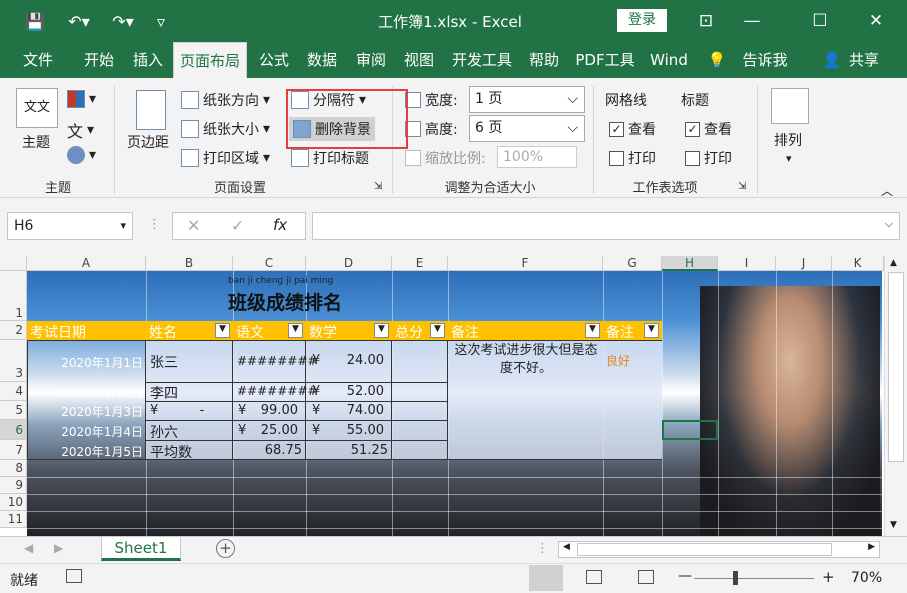 Image resolution: width=907 pixels, height=593 pixels. Describe the element at coordinates (876, 21) in the screenshot. I see `close-icon: ✕` at that location.